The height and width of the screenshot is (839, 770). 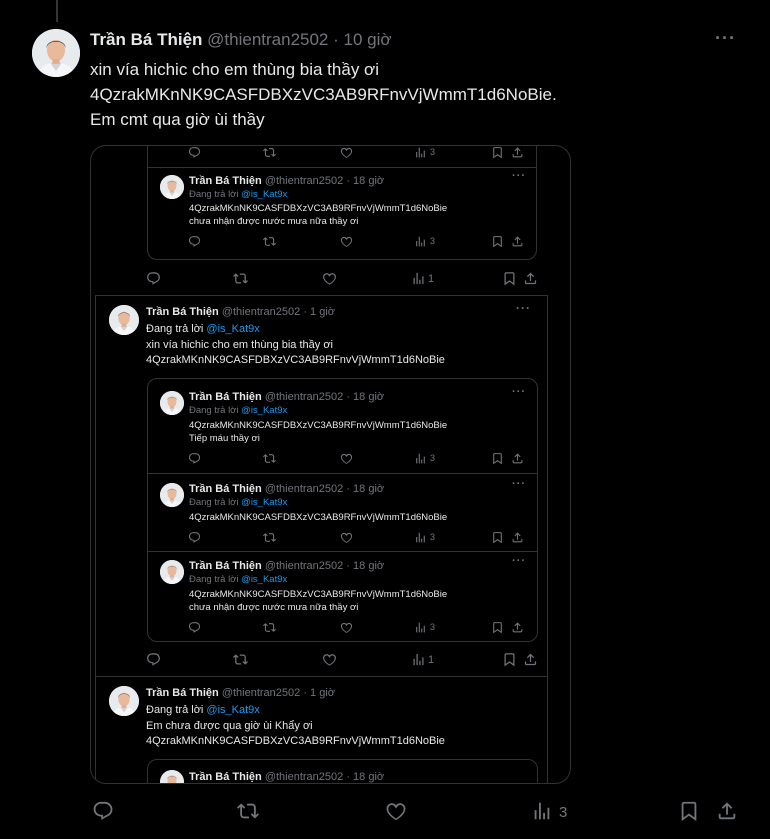 What do you see at coordinates (267, 39) in the screenshot?
I see `author-handle: @thientran2502` at bounding box center [267, 39].